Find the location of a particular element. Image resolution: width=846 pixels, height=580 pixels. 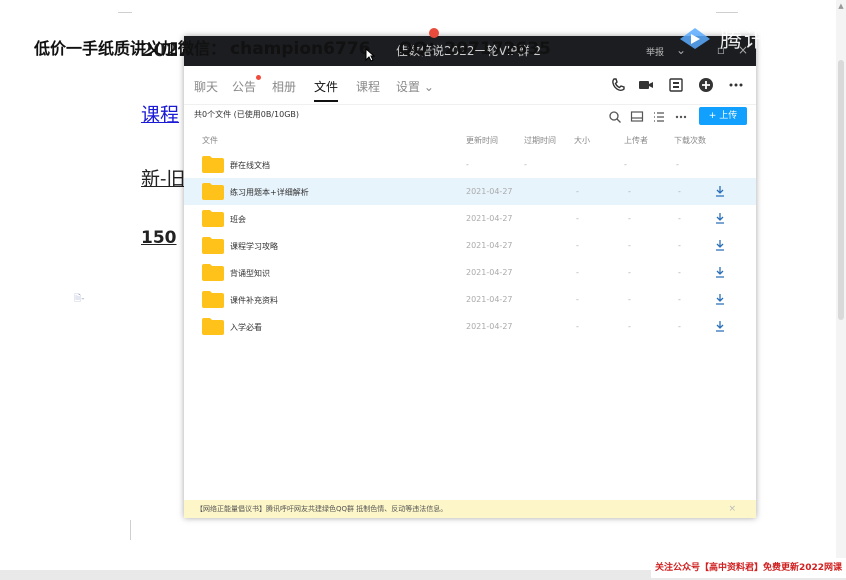

video-icon is located at coordinates (646, 85).